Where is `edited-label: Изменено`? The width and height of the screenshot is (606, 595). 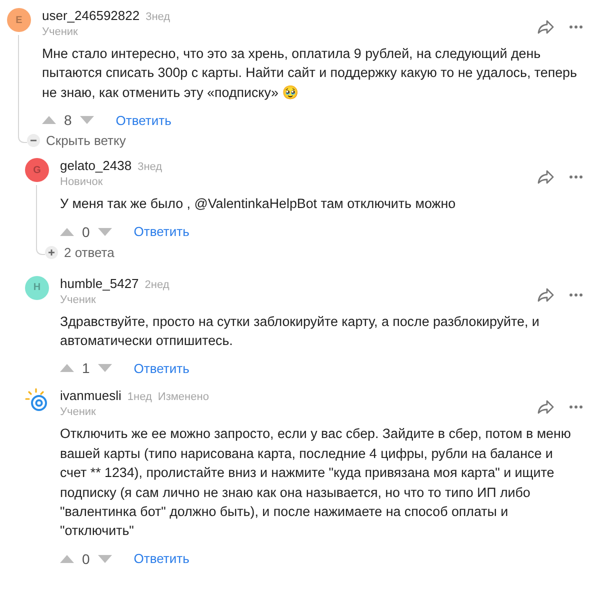
edited-label: Изменено is located at coordinates (183, 398).